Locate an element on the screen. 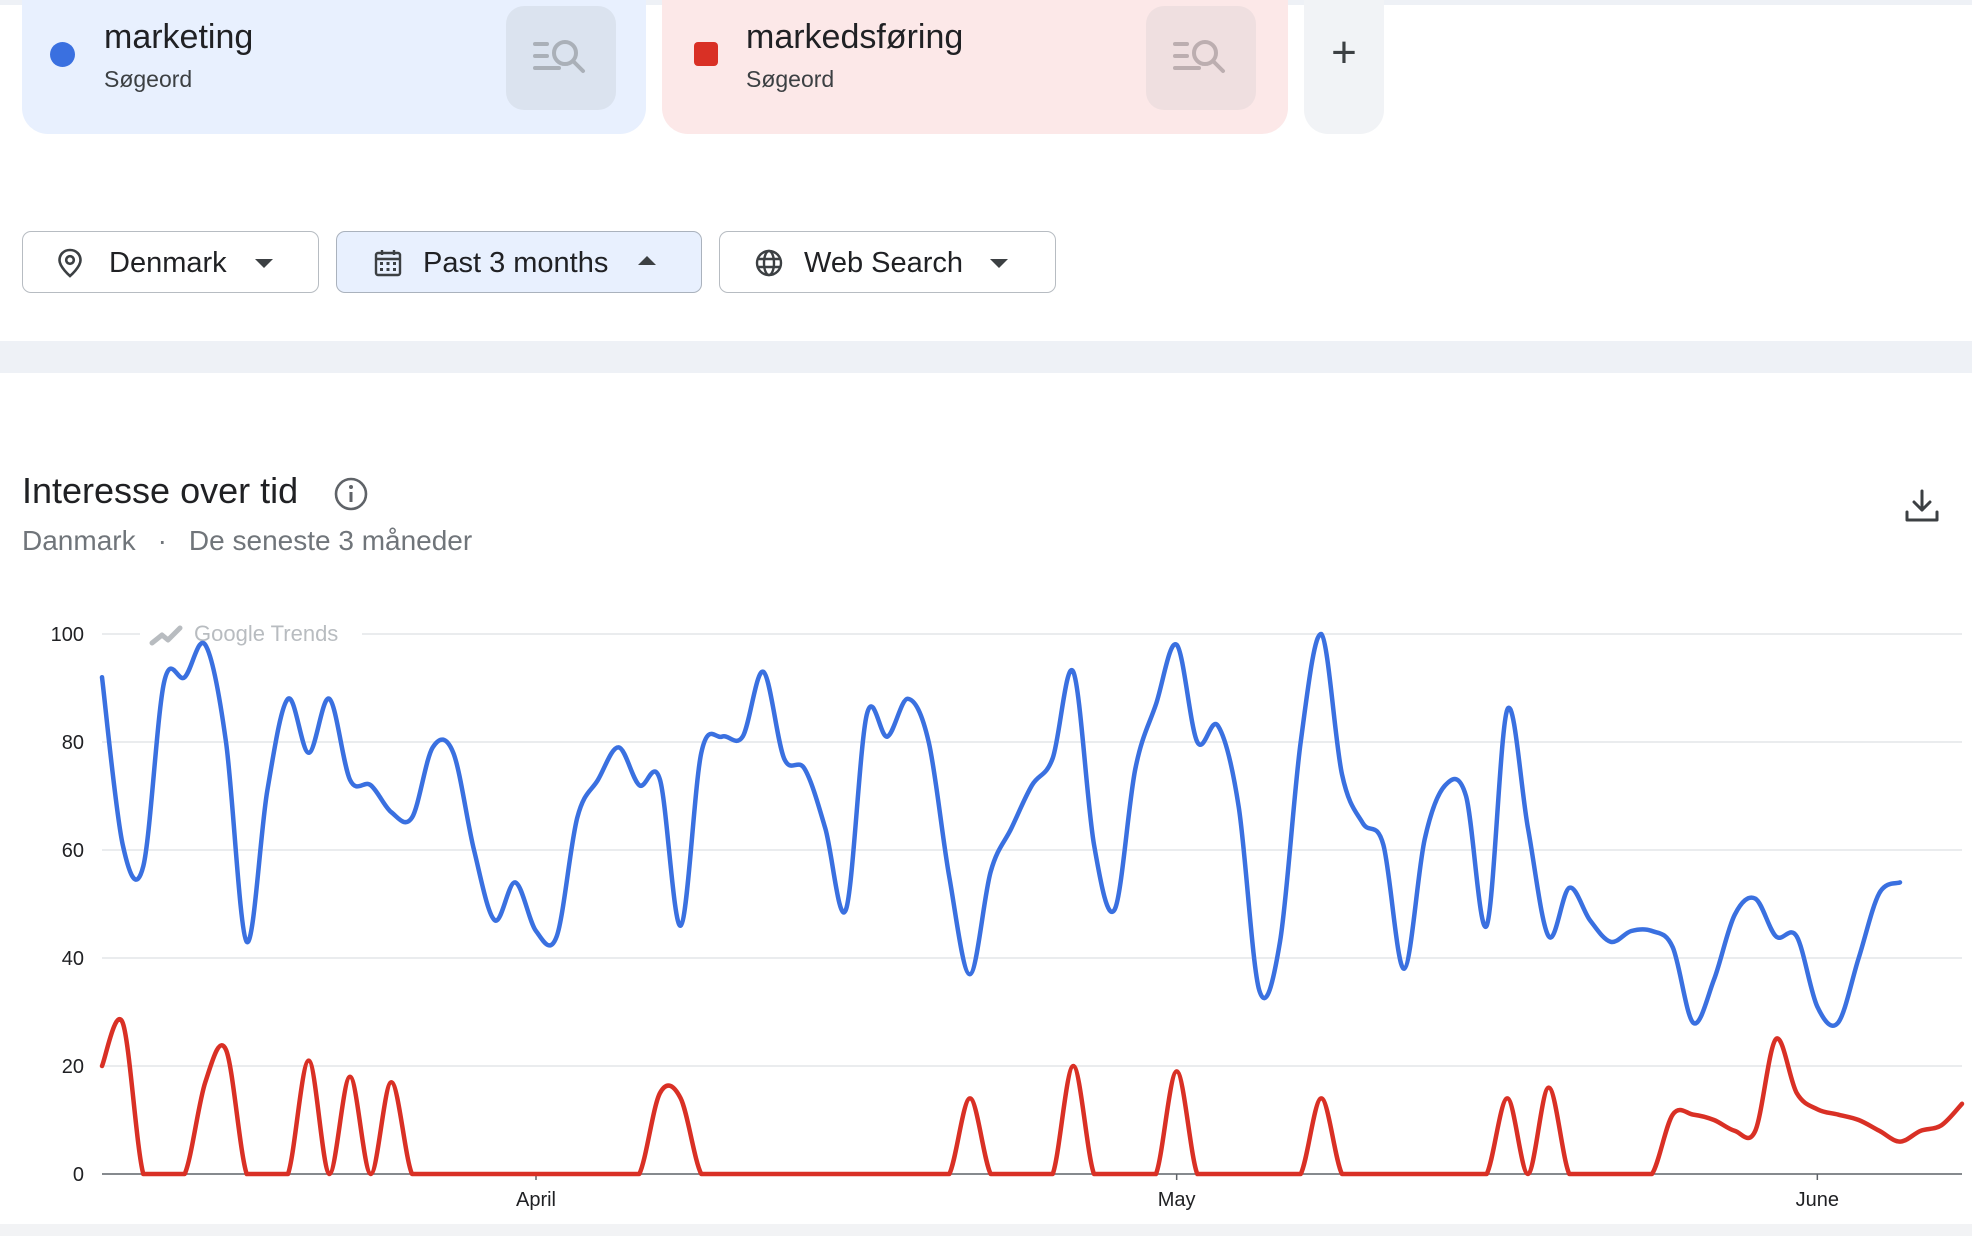 Image resolution: width=1972 pixels, height=1236 pixels. chevron-up-icon is located at coordinates (647, 260).